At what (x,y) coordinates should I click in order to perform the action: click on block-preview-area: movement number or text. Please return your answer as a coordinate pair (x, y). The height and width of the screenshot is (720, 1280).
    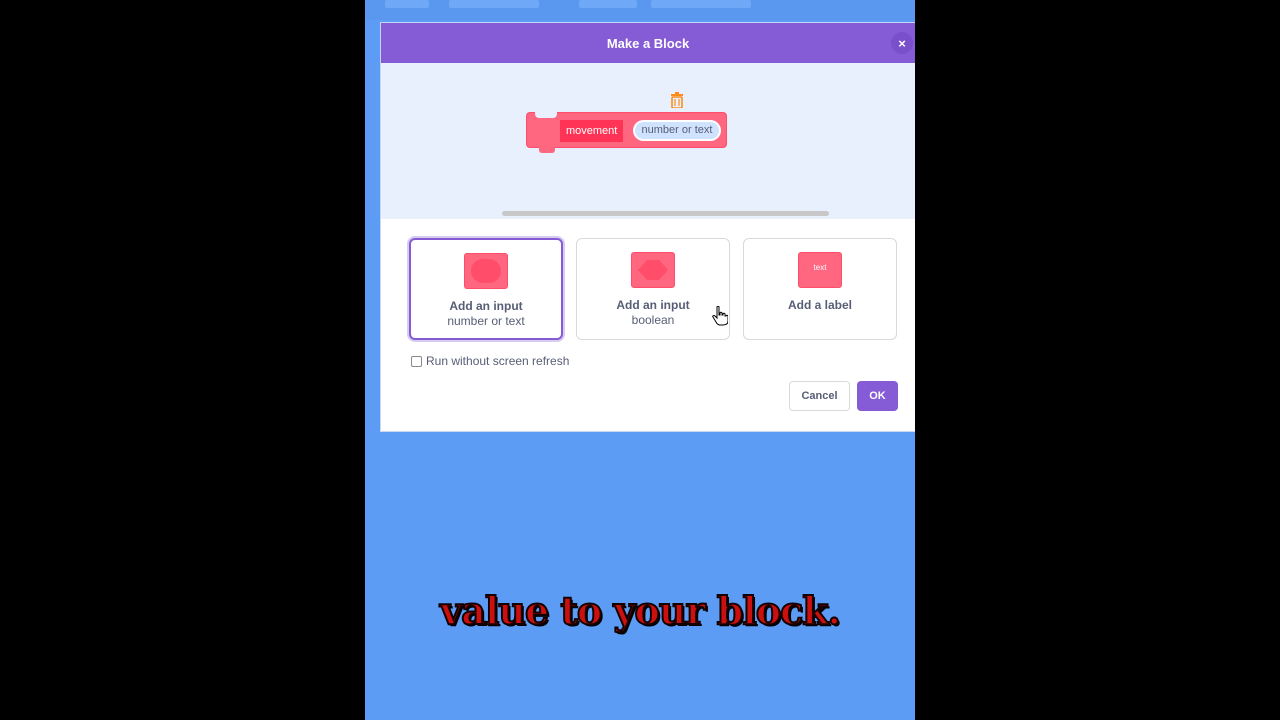
    Looking at the image, I should click on (648, 141).